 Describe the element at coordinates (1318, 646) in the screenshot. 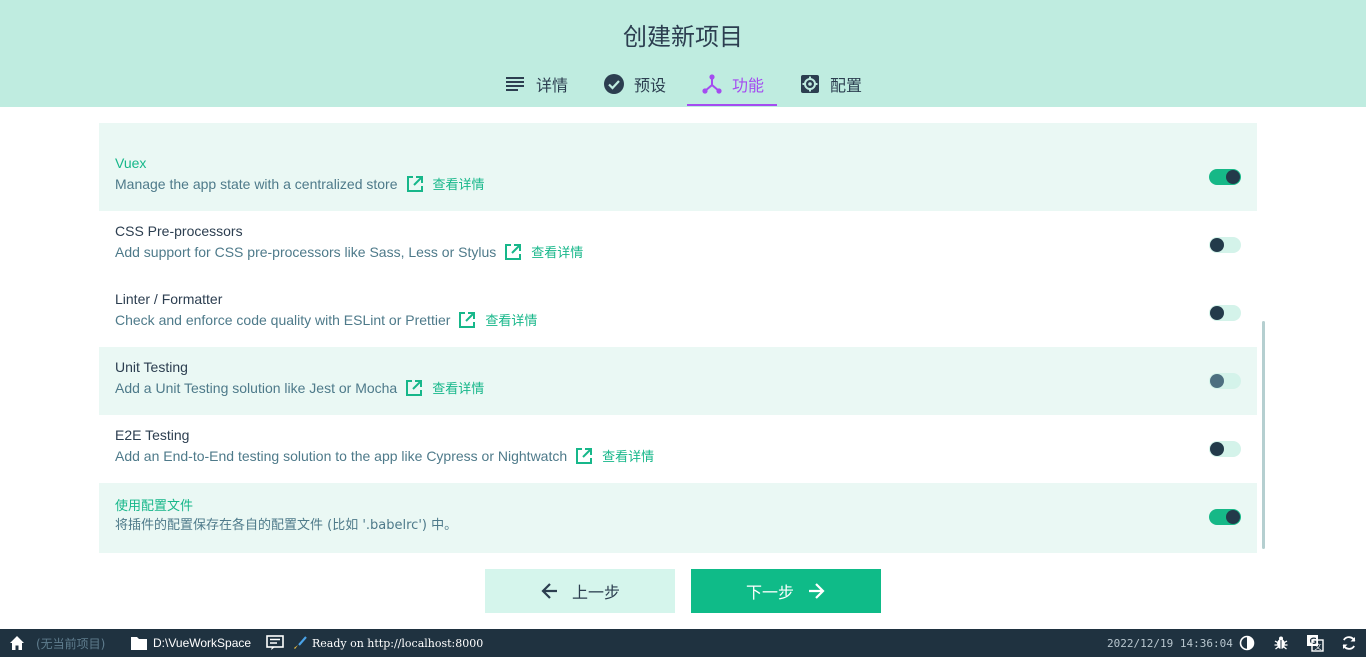

I see `svg-text: 文` at that location.